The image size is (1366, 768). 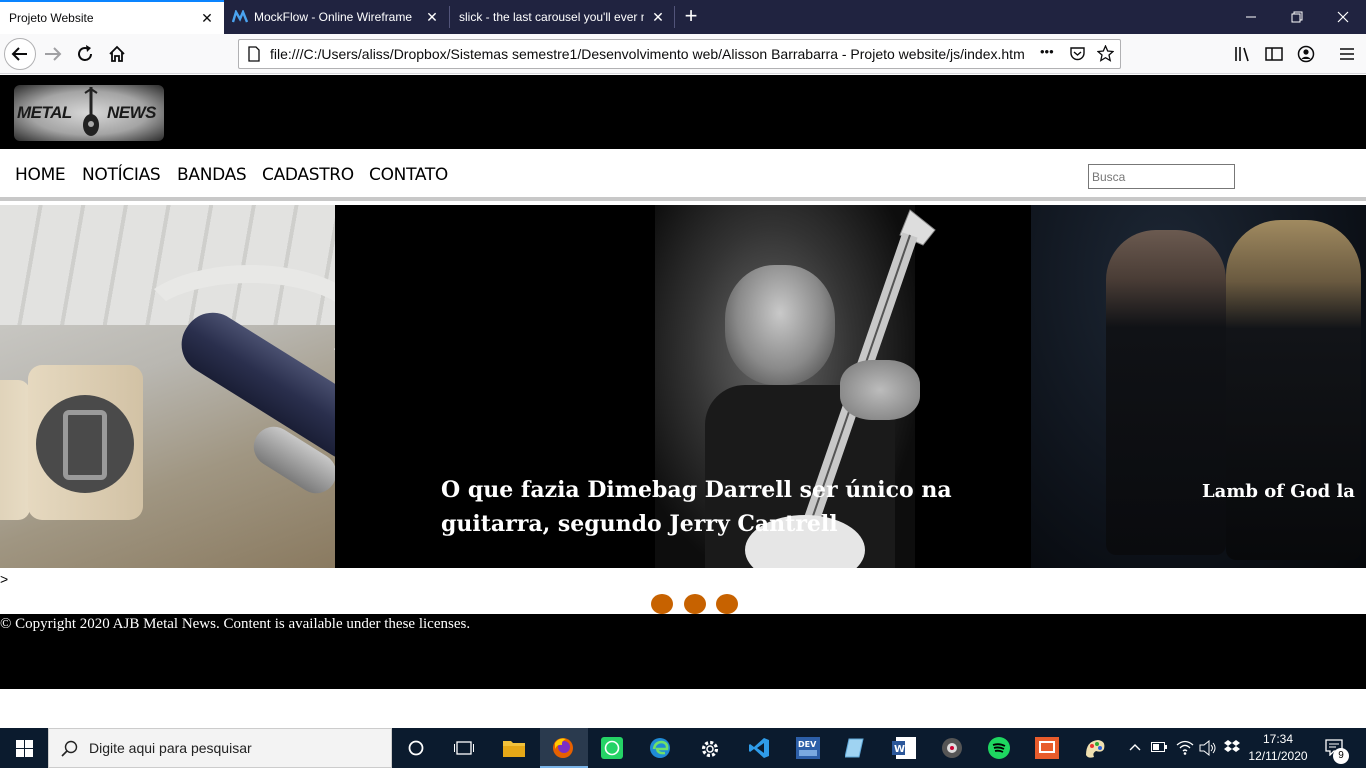 I want to click on chevron-up-icon, so click(x=1135, y=747).